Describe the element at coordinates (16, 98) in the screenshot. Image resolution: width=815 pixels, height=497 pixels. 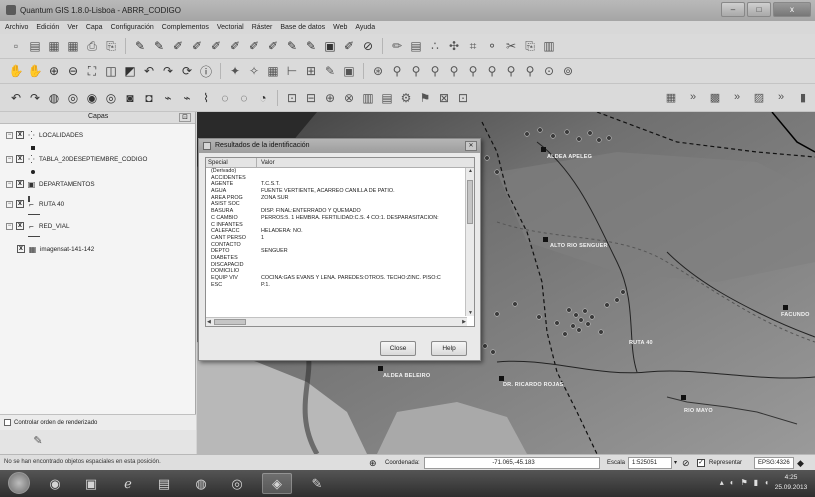
I see `undo-icon: ↶` at that location.